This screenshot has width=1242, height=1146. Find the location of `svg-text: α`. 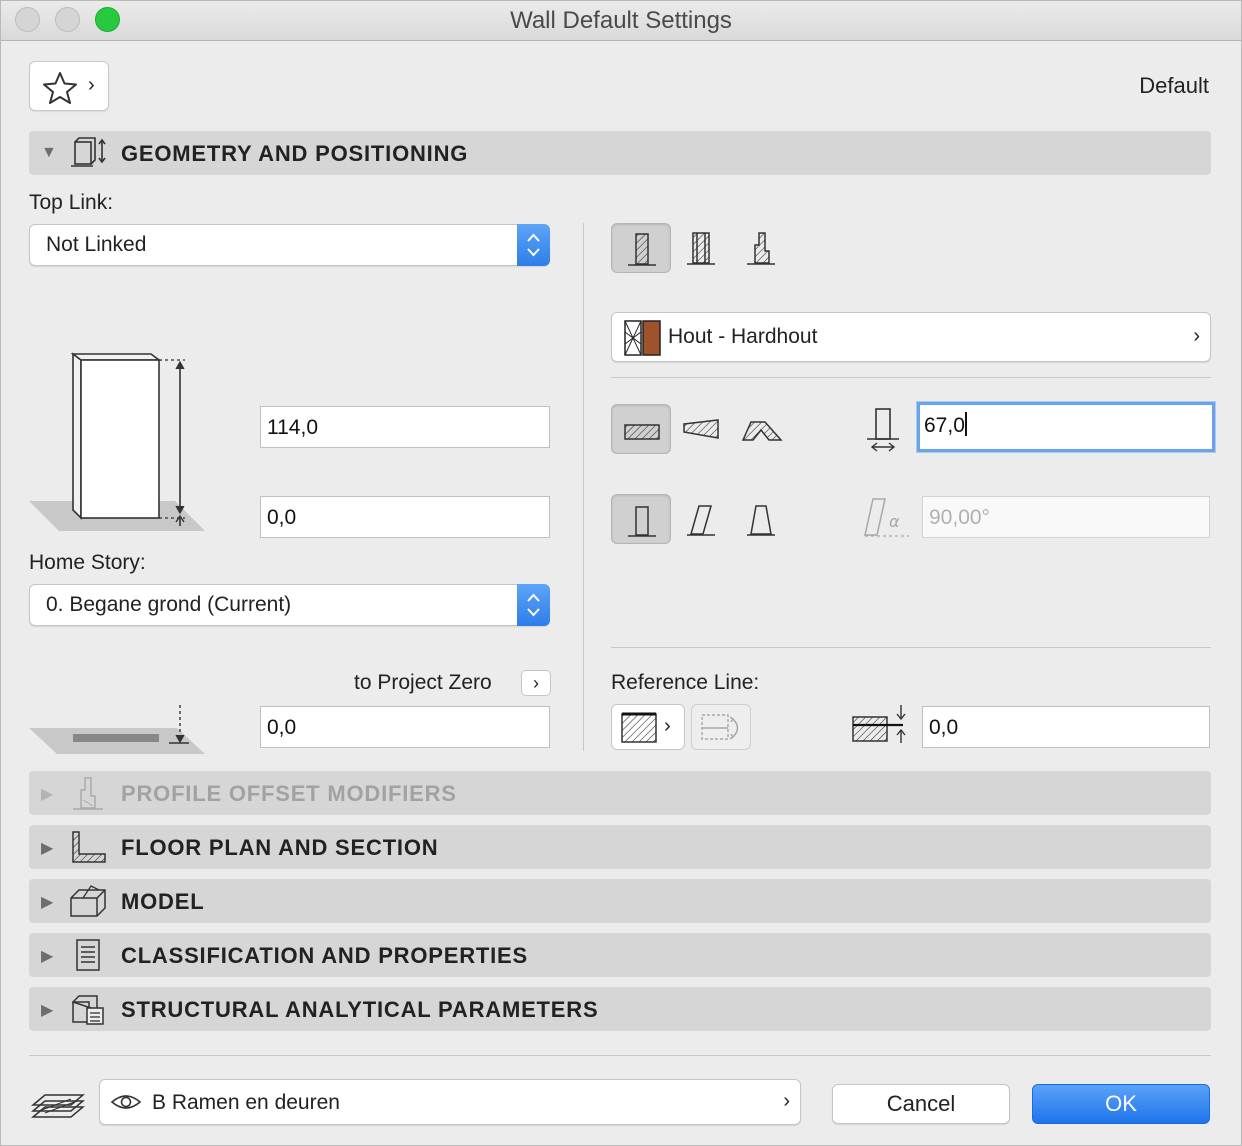

svg-text: α is located at coordinates (894, 521).